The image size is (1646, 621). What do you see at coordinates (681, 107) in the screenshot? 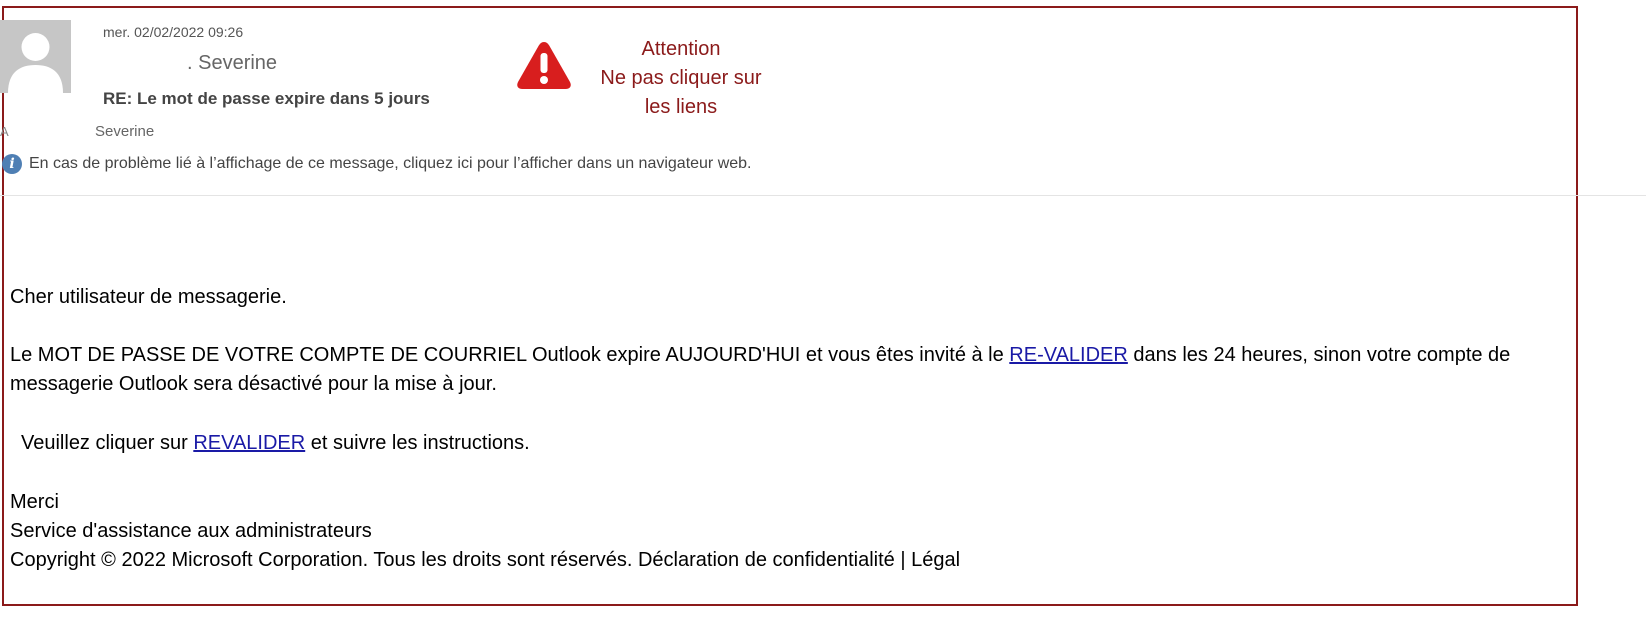
I see `warning-line-3: les liens` at bounding box center [681, 107].